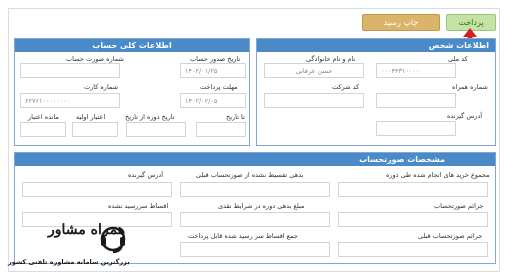 Image resolution: width=508 pixels, height=278 pixels. I want to click on company-code-field, so click(314, 100).